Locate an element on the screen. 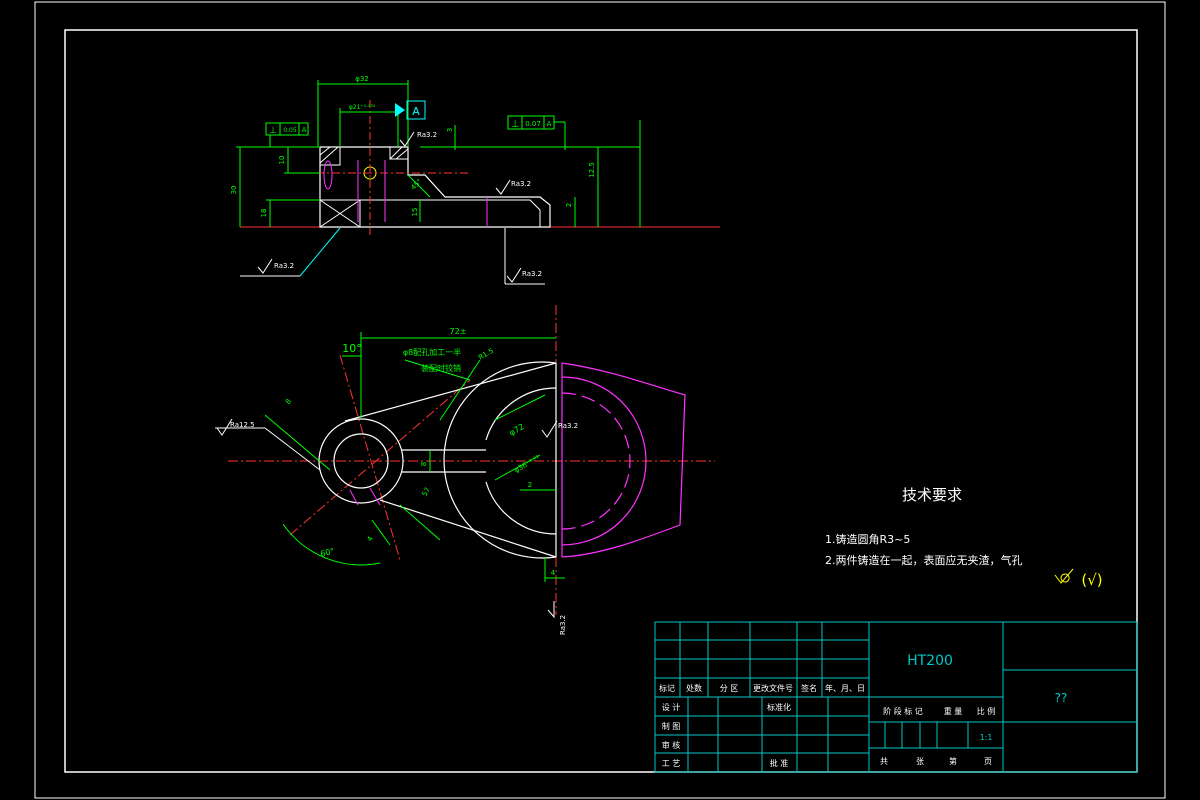 Image resolution: width=1200 pixels, height=800 pixels. tb-label-zone: 分 区 is located at coordinates (729, 688).